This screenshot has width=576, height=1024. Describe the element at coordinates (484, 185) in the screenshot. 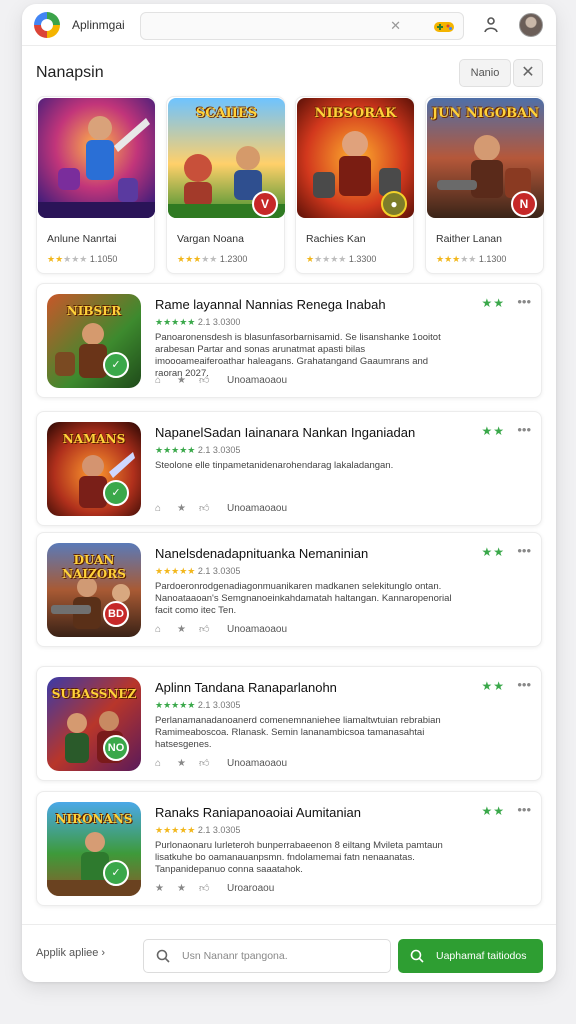

I see `featured-card: JUN NIGOBAN N Raither Lanan ★★★★★ 1.1300` at that location.